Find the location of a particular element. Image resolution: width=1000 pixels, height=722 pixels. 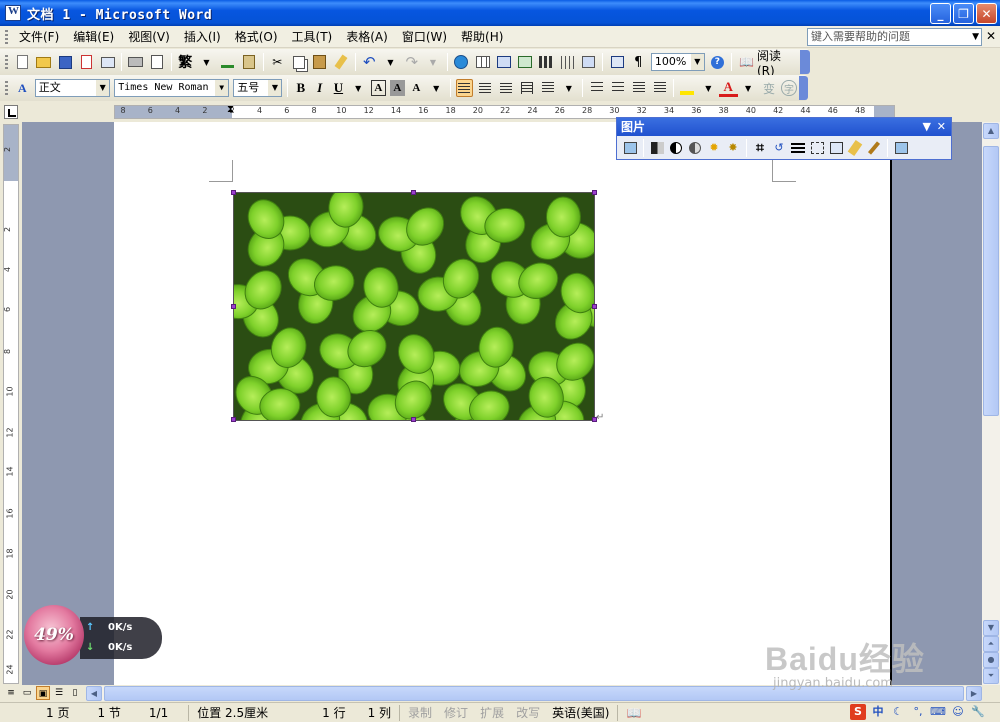

punctuation-icon: °, is located at coordinates (918, 712).